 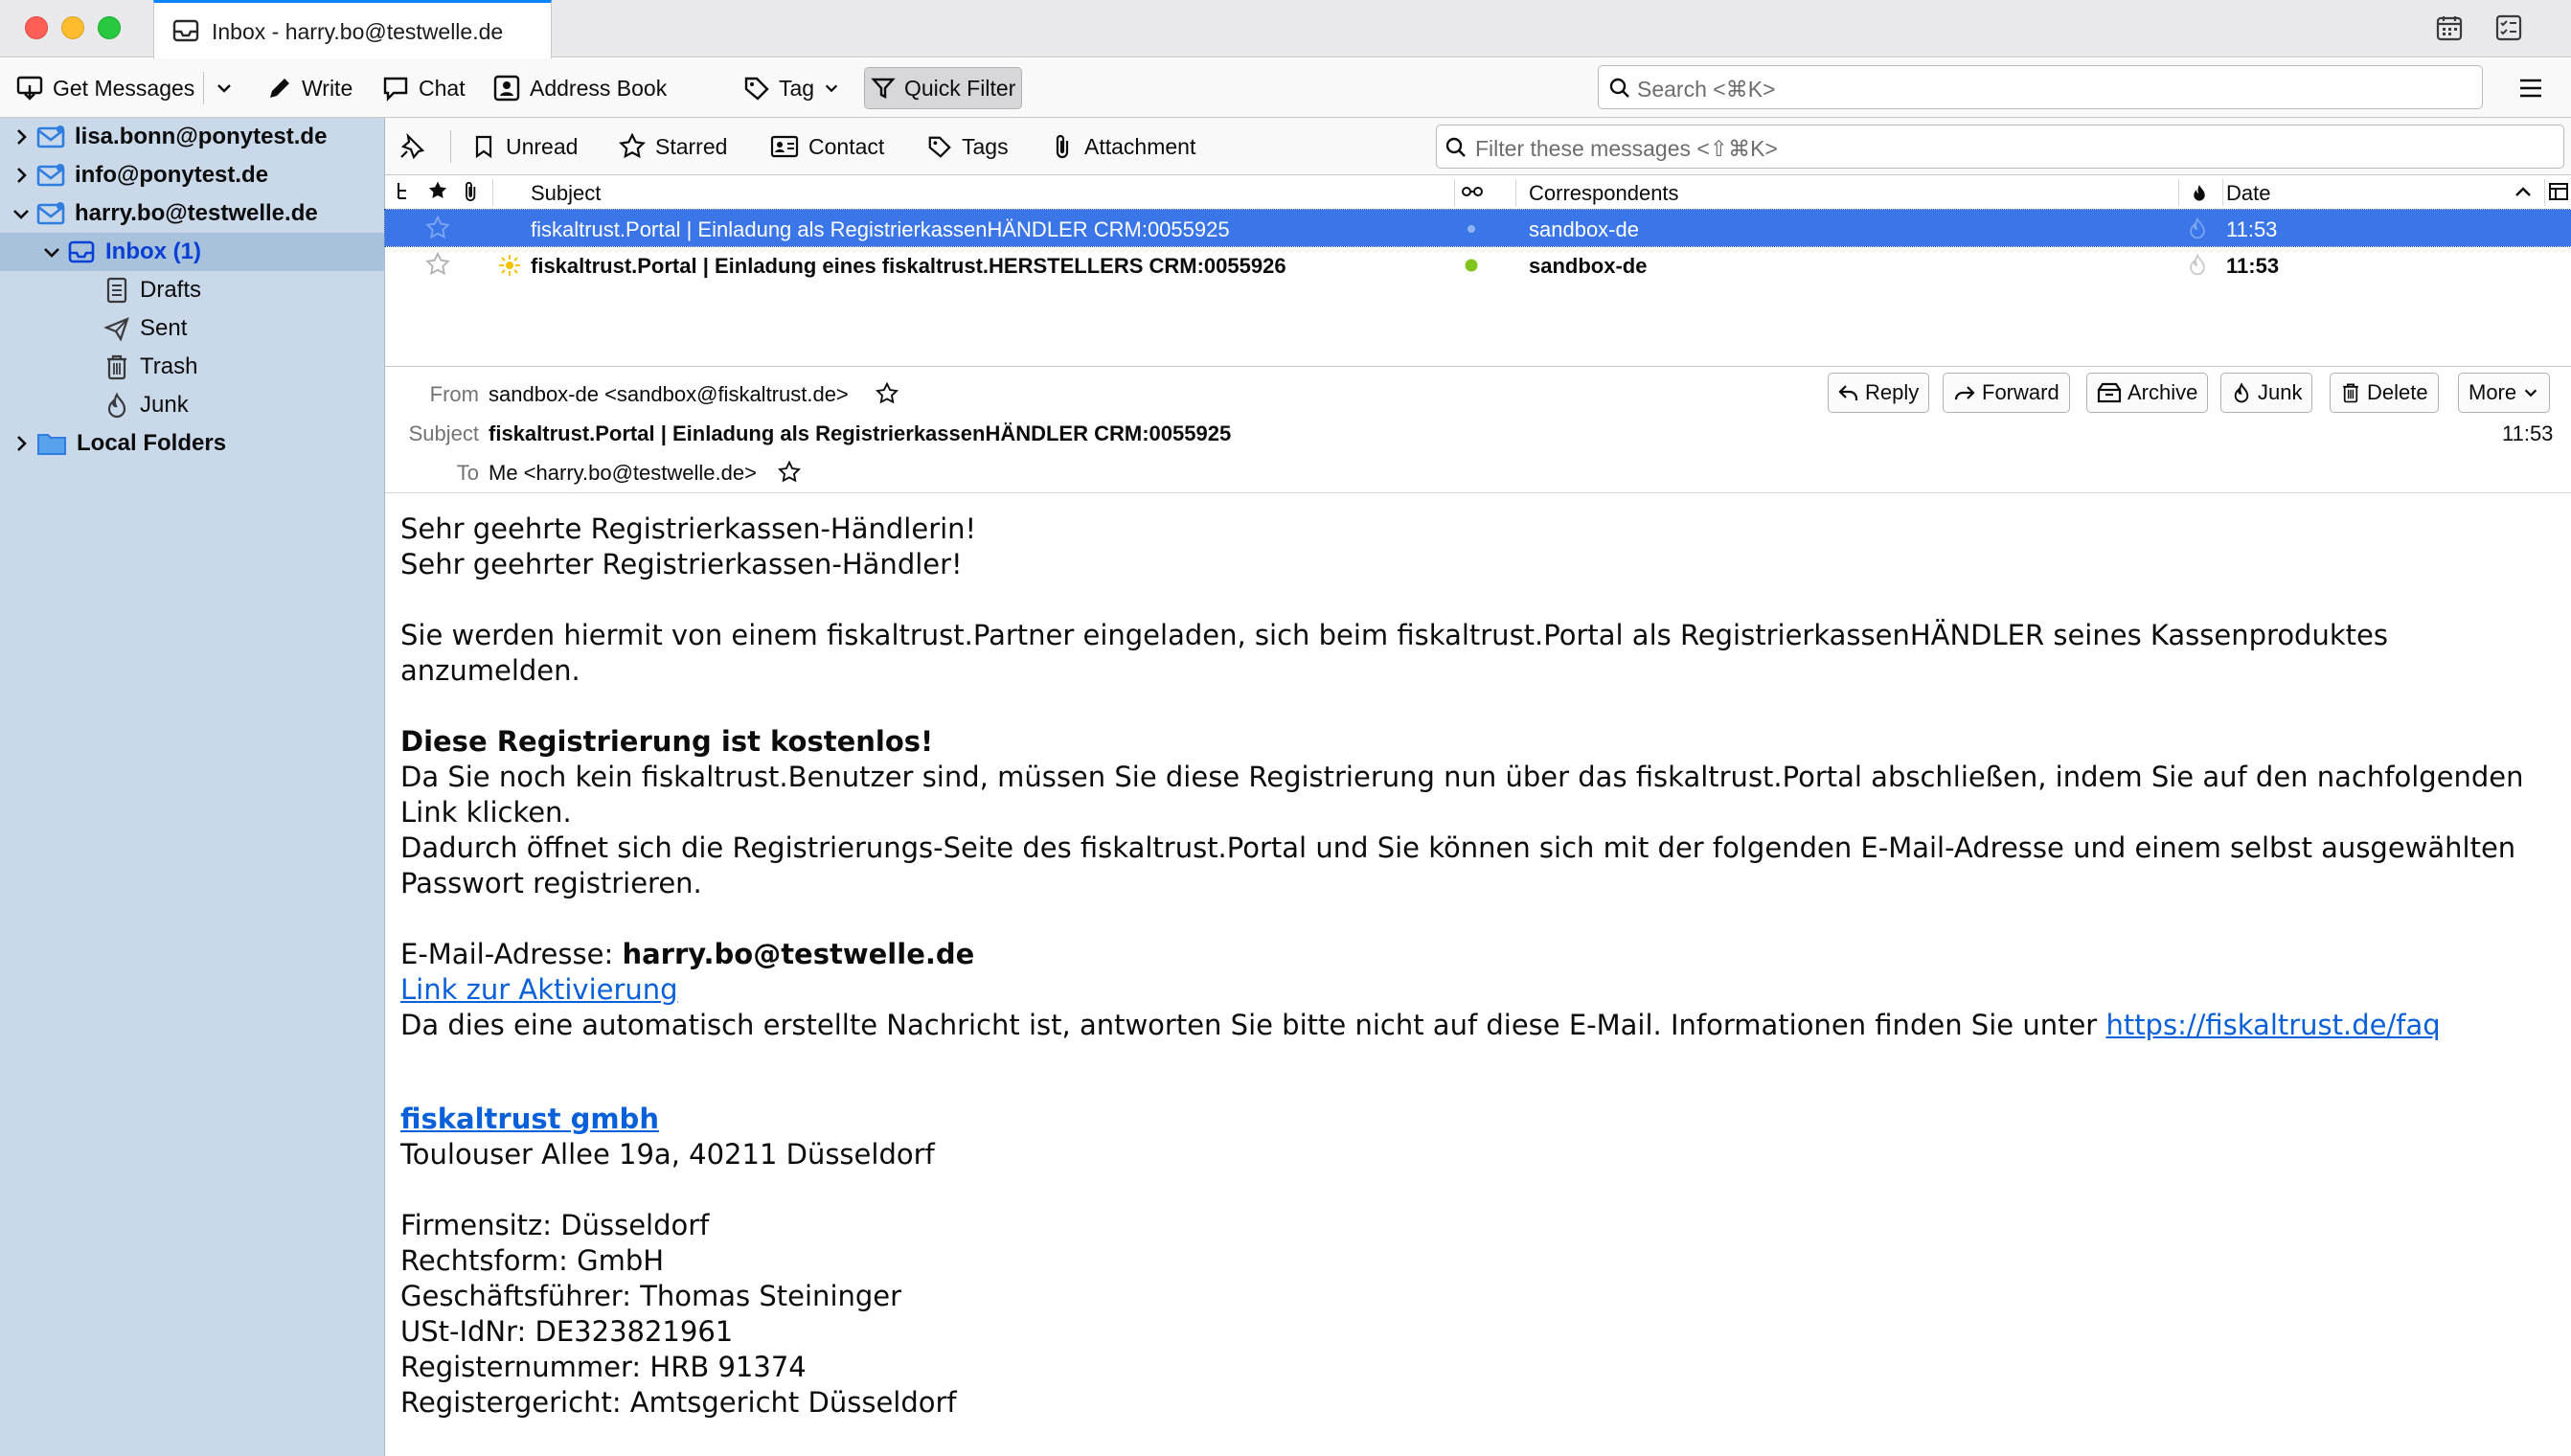 I want to click on thread-list-header: Subject Correspondents Date, so click(x=1478, y=193).